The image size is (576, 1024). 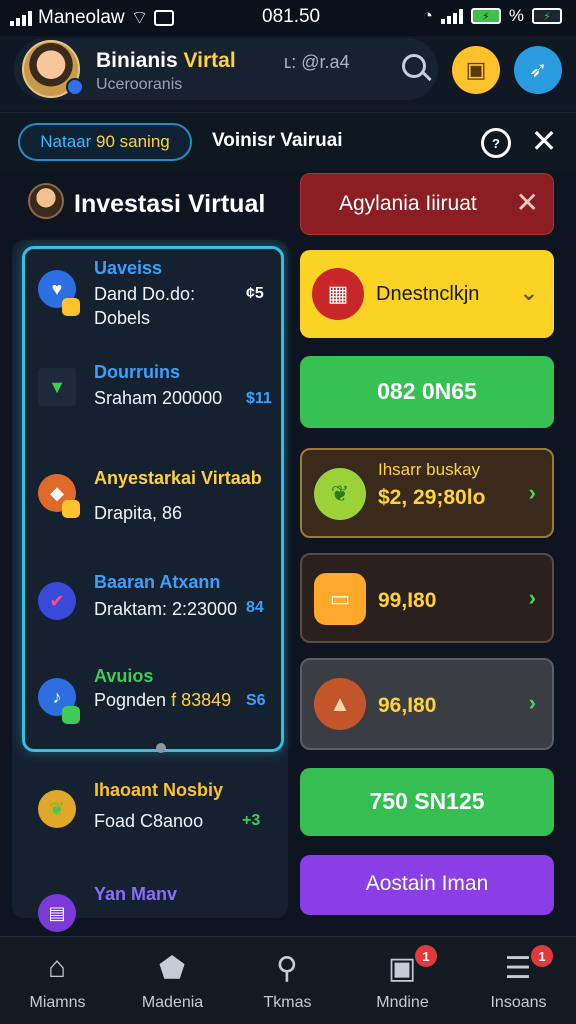 I want to click on alert-bar-label: Agylania Iiiruat, so click(x=408, y=203).